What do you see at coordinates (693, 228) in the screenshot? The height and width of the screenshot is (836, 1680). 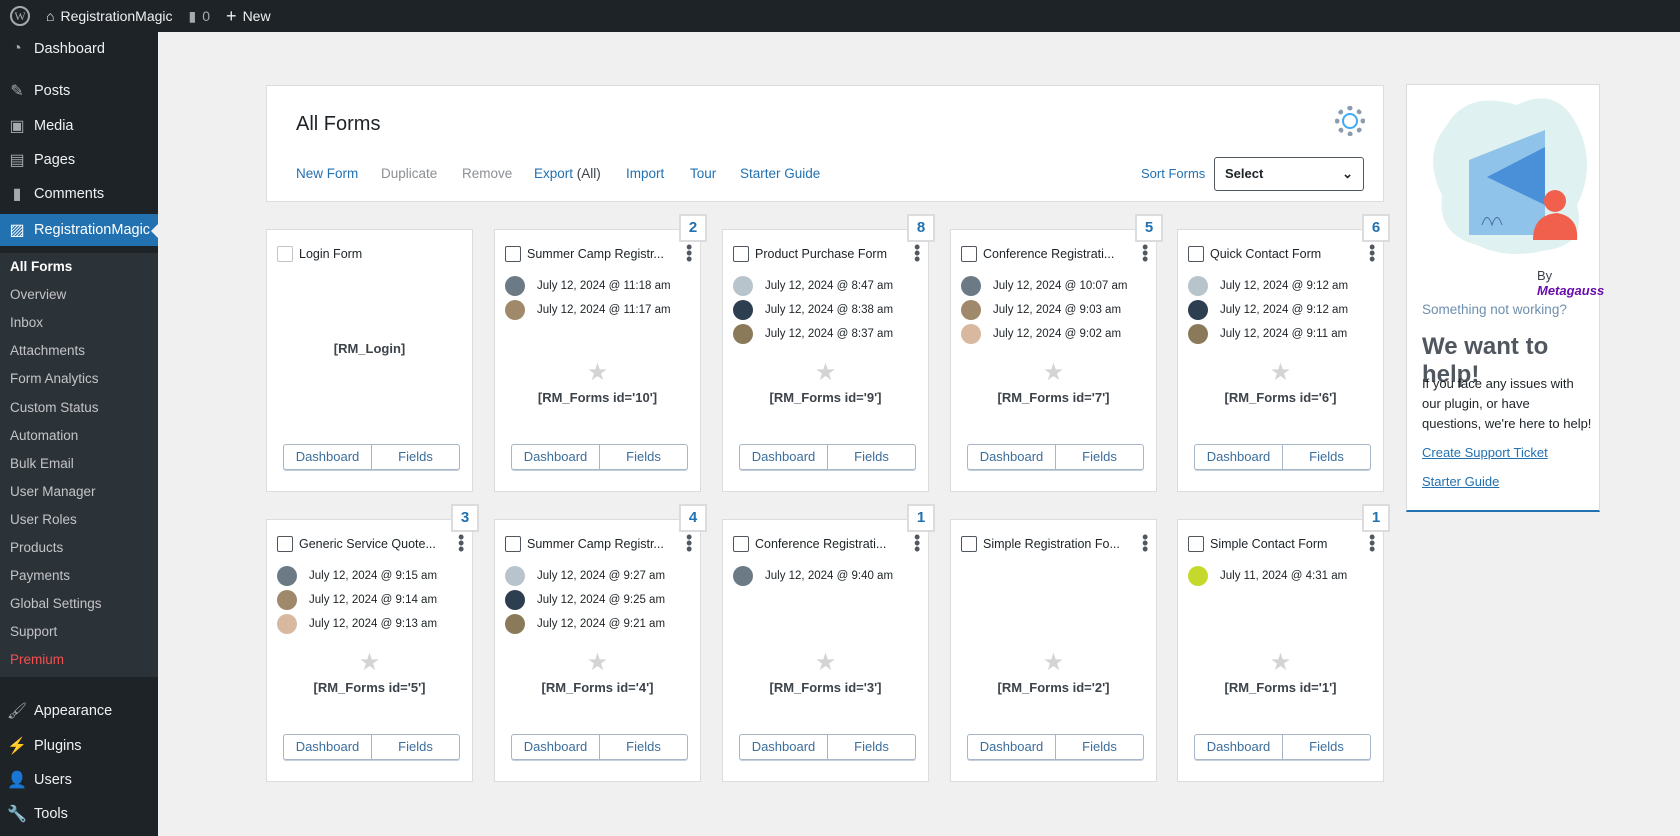 I see `submission-count-badge: 2` at bounding box center [693, 228].